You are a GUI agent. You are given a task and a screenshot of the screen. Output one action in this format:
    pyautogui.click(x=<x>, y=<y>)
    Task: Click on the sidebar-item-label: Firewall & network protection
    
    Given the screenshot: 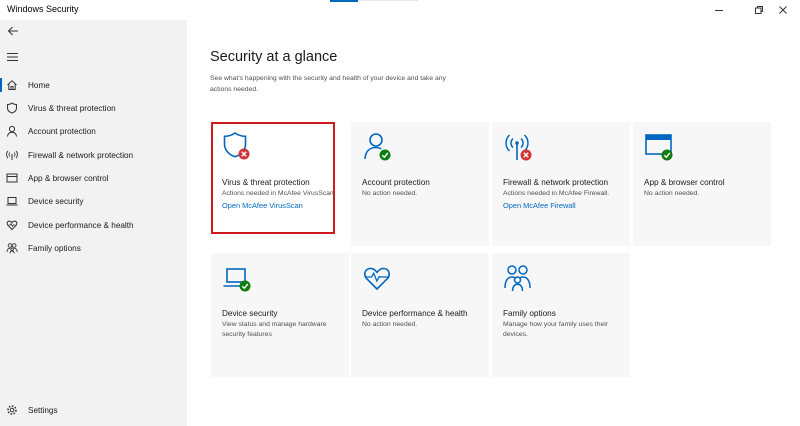 What is the action you would take?
    pyautogui.click(x=81, y=155)
    